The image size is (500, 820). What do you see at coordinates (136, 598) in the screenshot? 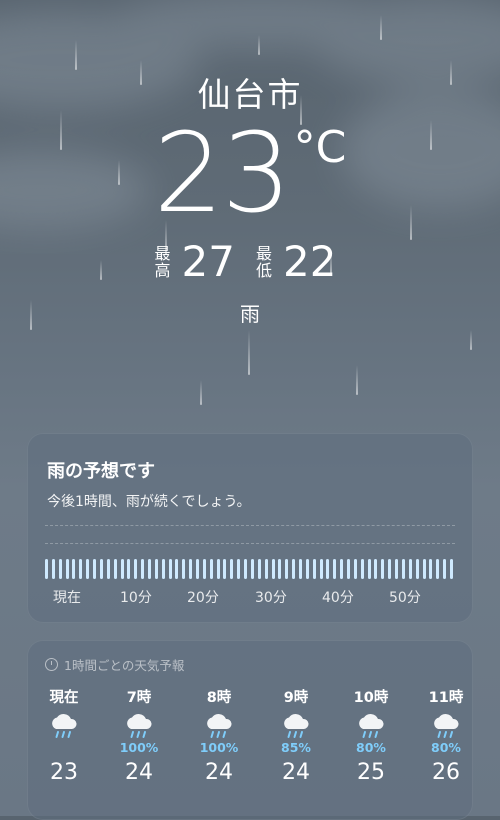
I see `time-label: 10分` at bounding box center [136, 598].